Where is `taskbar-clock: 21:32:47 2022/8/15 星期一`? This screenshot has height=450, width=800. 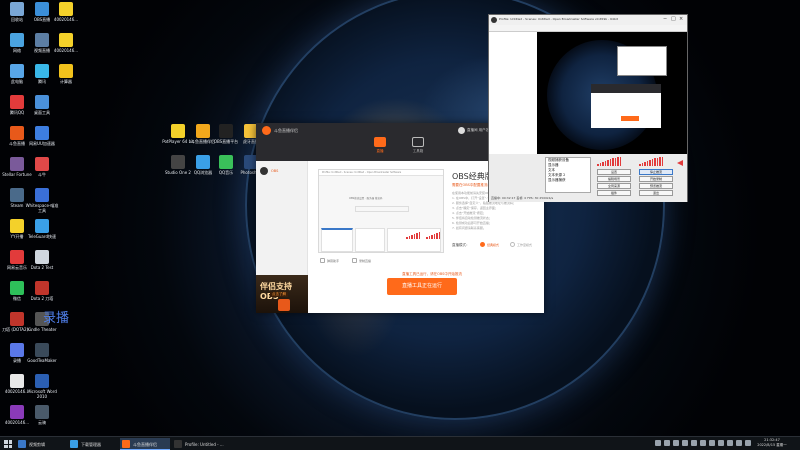 taskbar-clock: 21:32:47 2022/8/15 星期一 is located at coordinates (772, 443).